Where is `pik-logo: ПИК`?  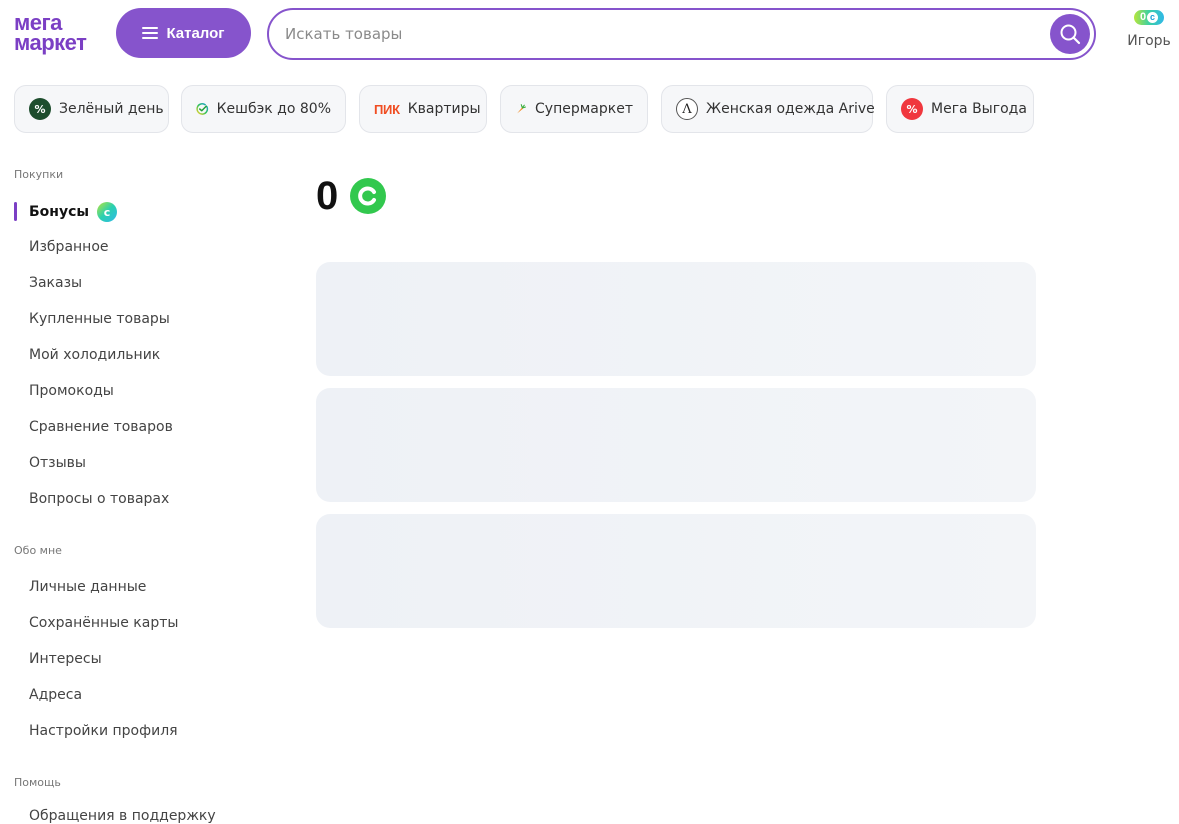
pik-logo: ПИК is located at coordinates (387, 109).